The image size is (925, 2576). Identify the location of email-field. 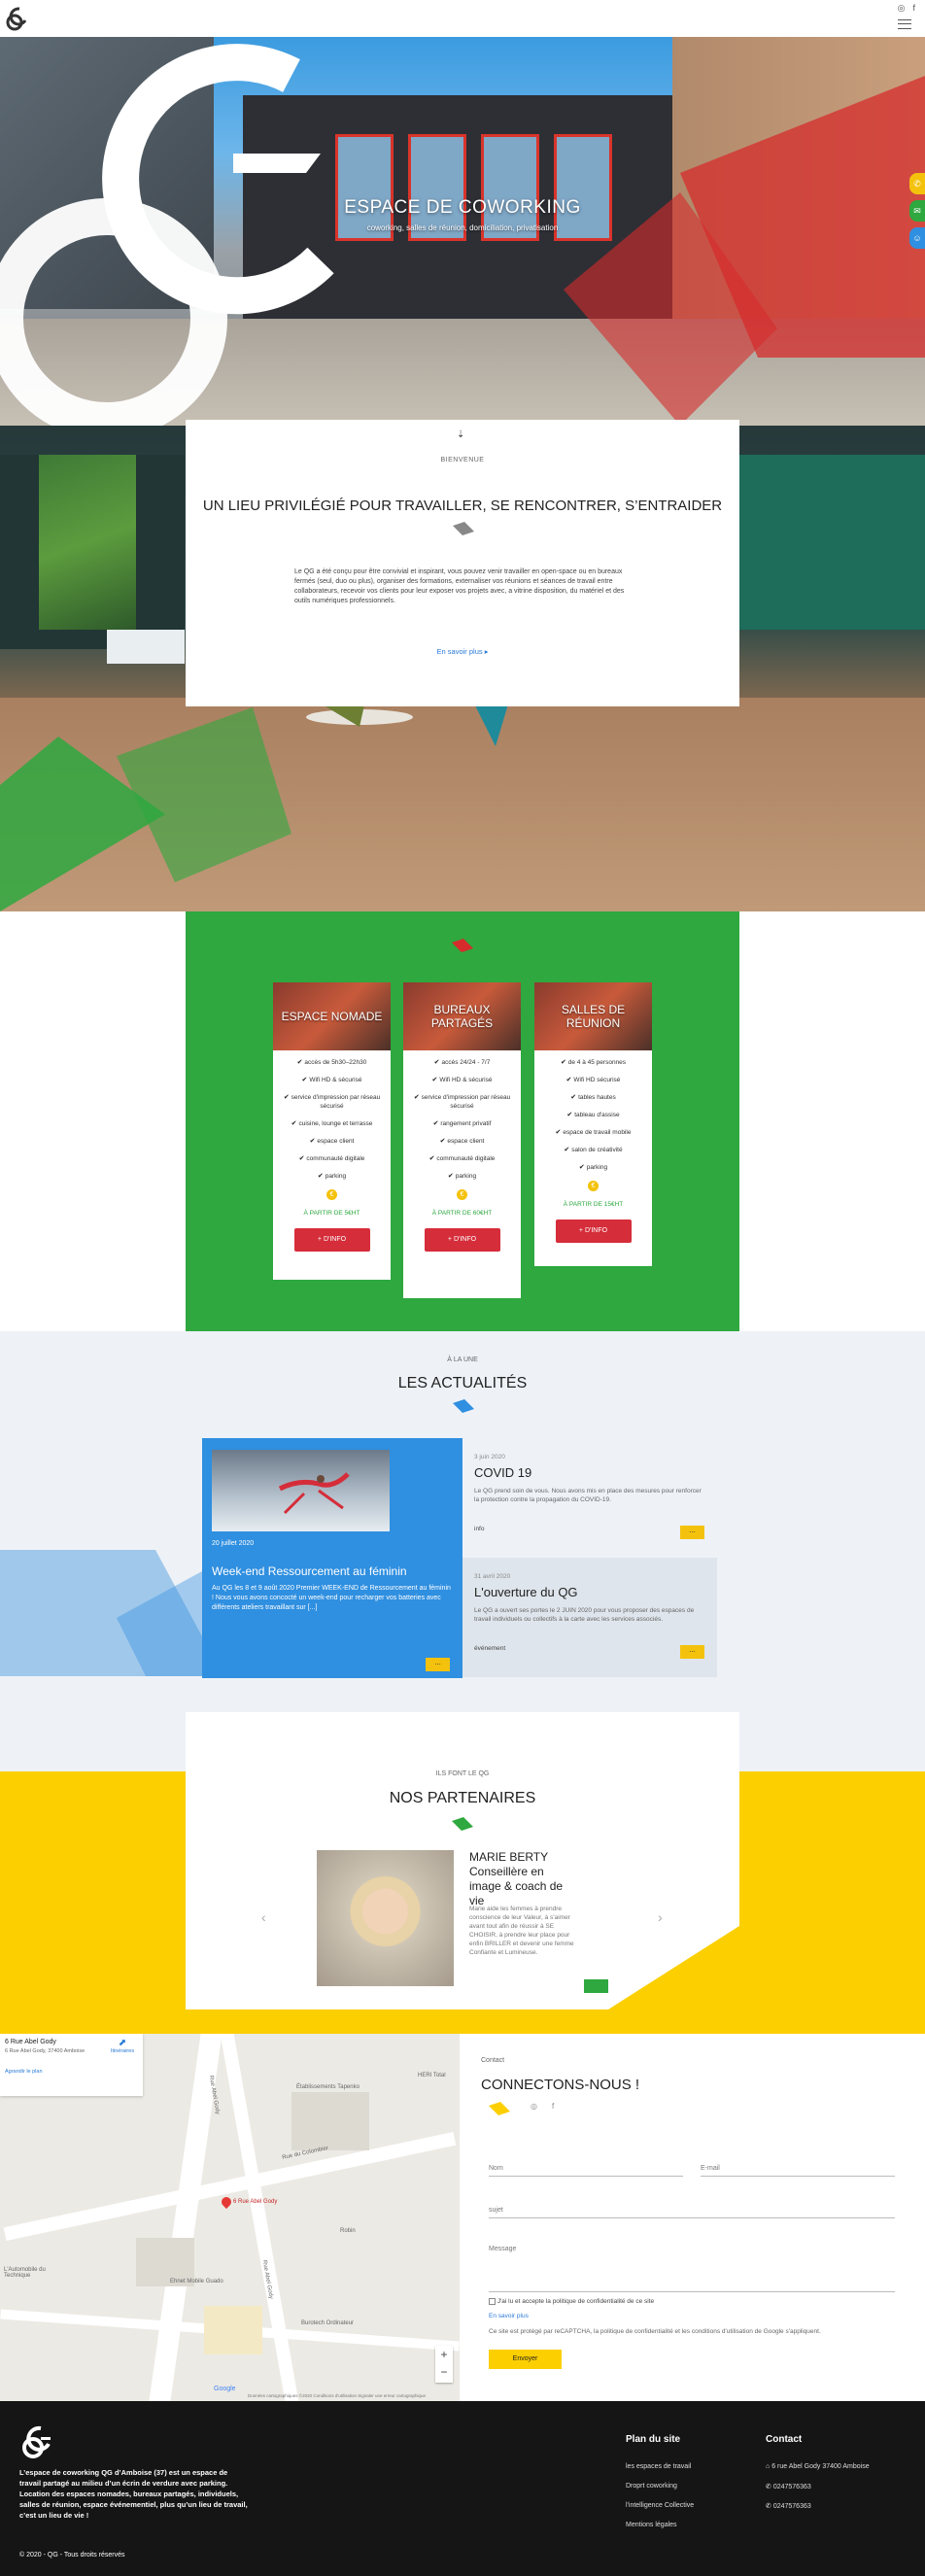
(798, 2176).